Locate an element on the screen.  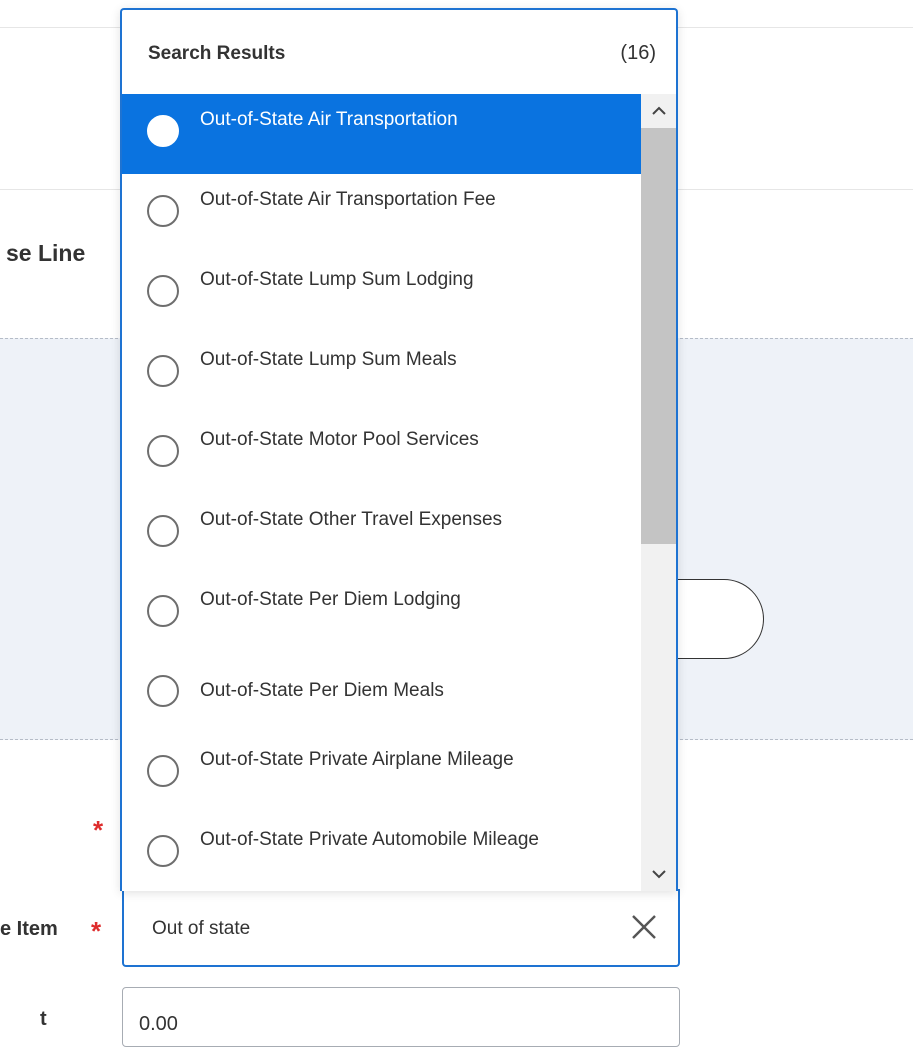
search-result-label: Out-of-State Air Transportation is located at coordinates (329, 119).